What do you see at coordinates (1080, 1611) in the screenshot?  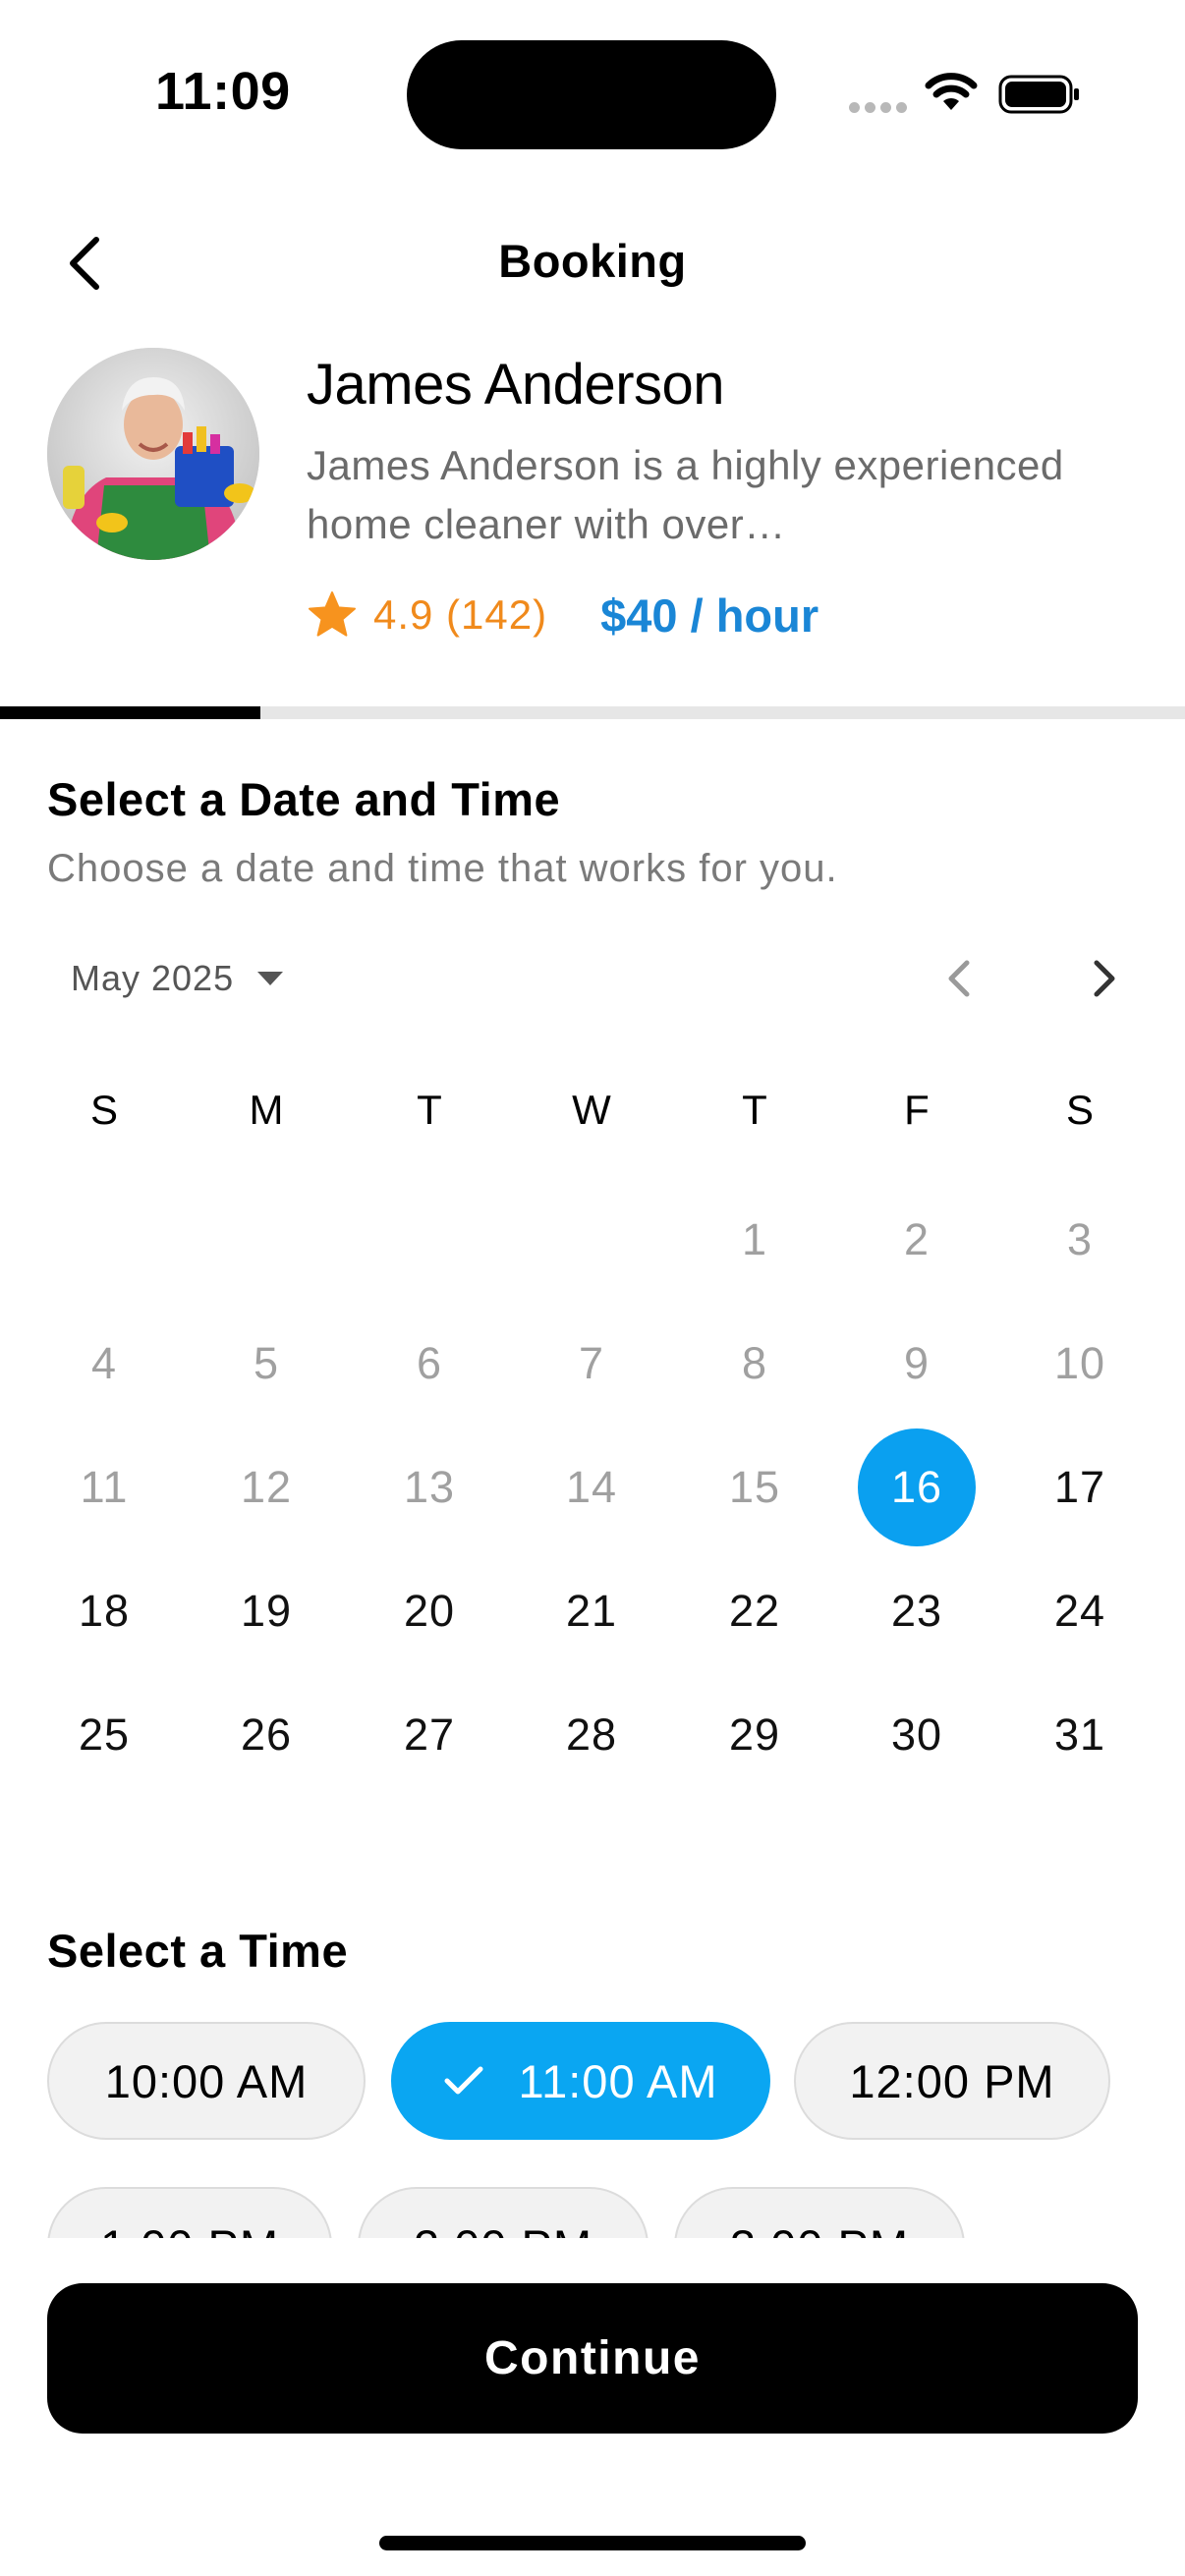 I see `calendar-day: 24` at bounding box center [1080, 1611].